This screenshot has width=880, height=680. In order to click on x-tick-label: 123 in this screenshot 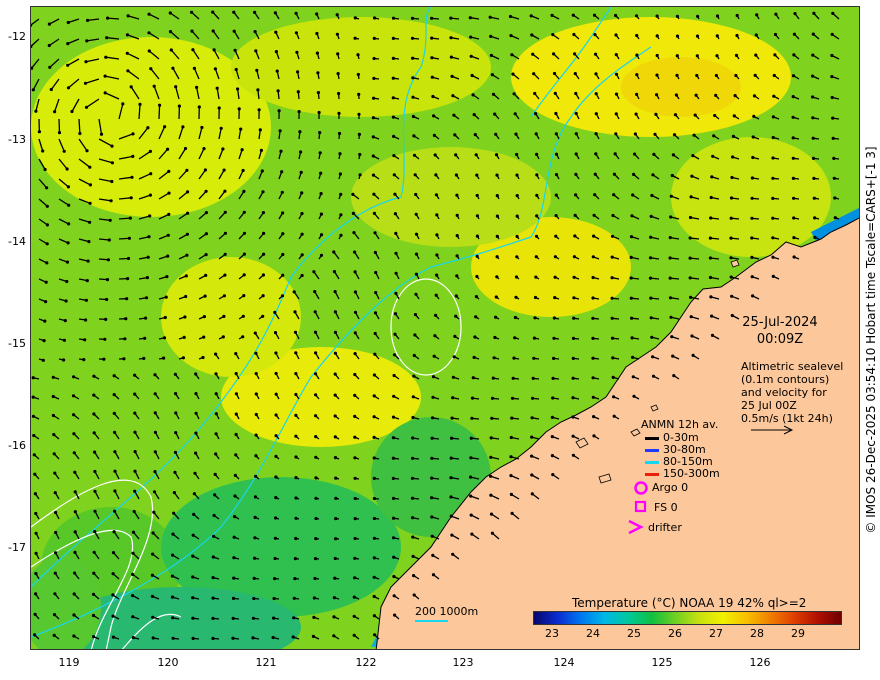, I will do `click(463, 662)`.